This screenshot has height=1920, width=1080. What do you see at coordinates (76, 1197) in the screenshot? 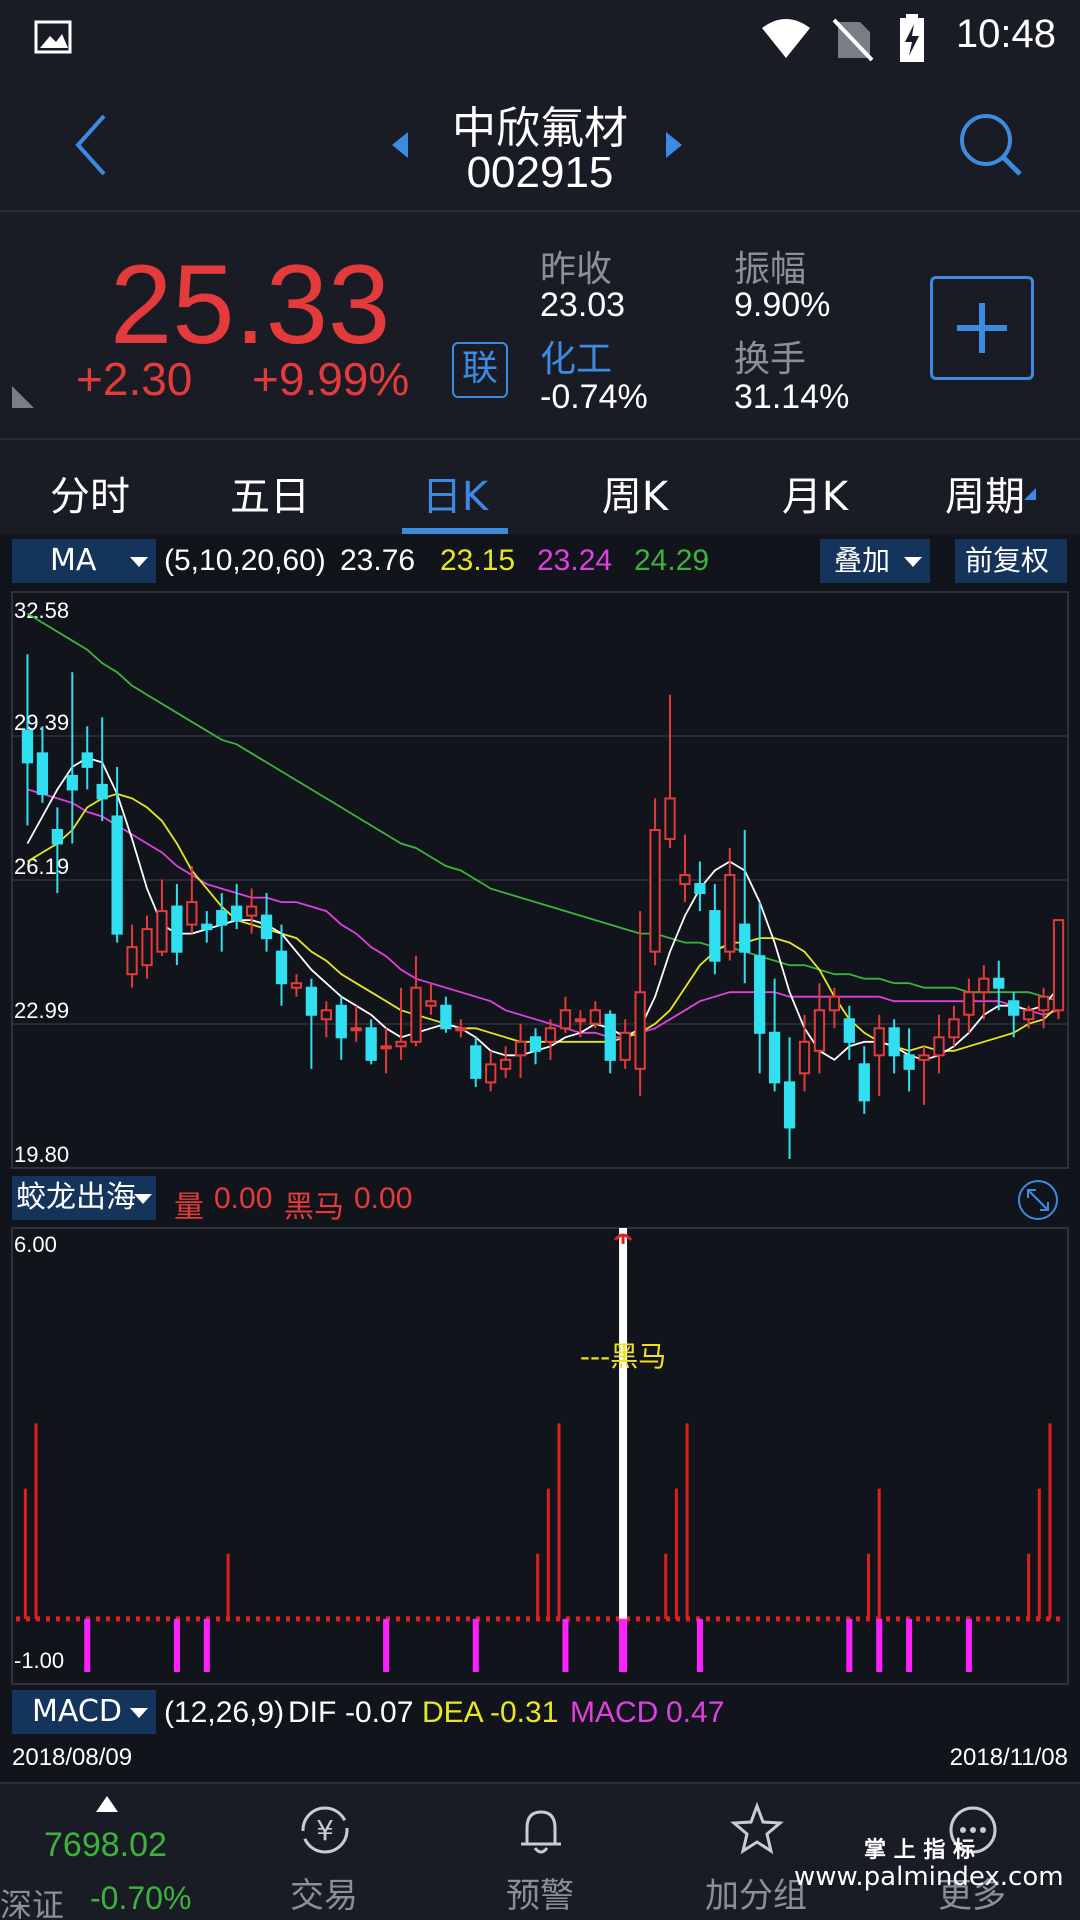
I see `indicator-selector-label: 蛟龙出海` at bounding box center [76, 1197].